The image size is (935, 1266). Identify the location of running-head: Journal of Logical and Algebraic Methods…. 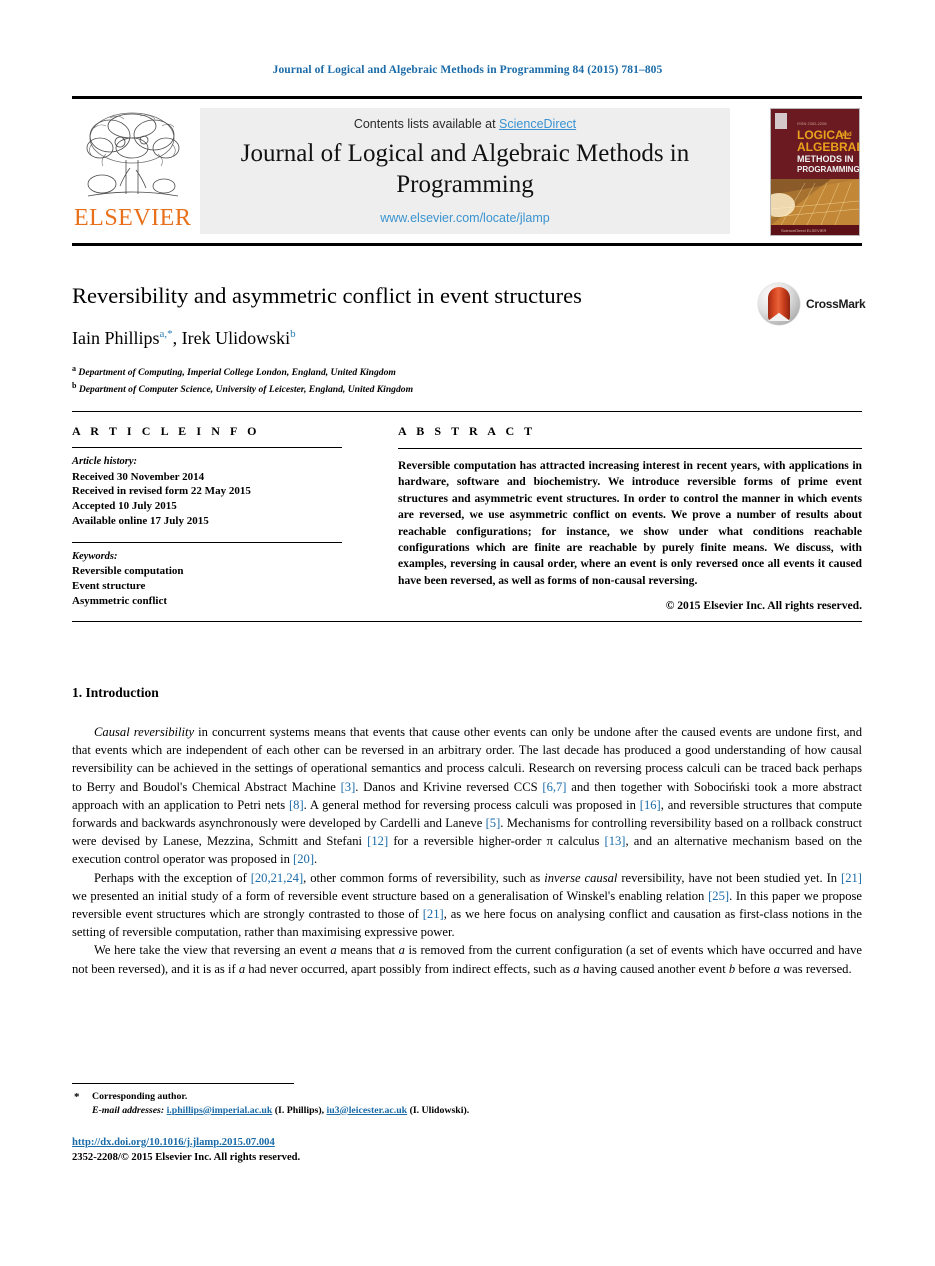
(467, 70).